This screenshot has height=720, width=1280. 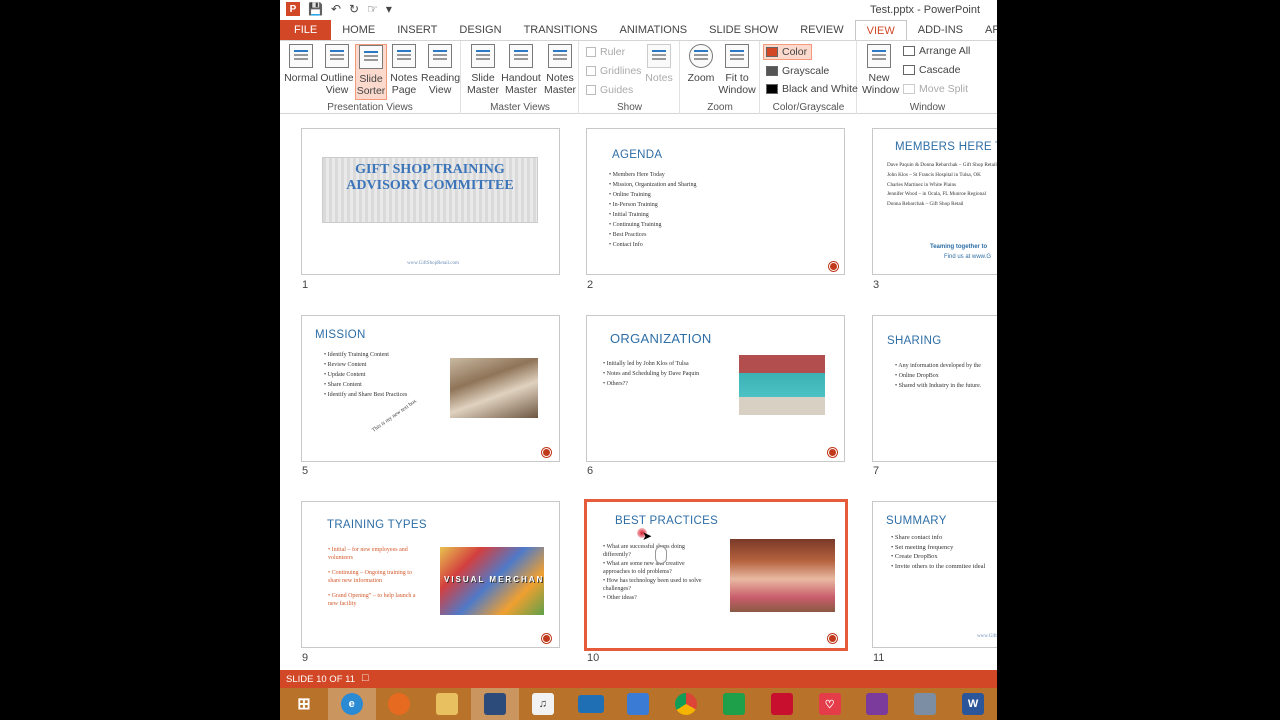 I want to click on grayscale-button: Grayscale, so click(x=797, y=71).